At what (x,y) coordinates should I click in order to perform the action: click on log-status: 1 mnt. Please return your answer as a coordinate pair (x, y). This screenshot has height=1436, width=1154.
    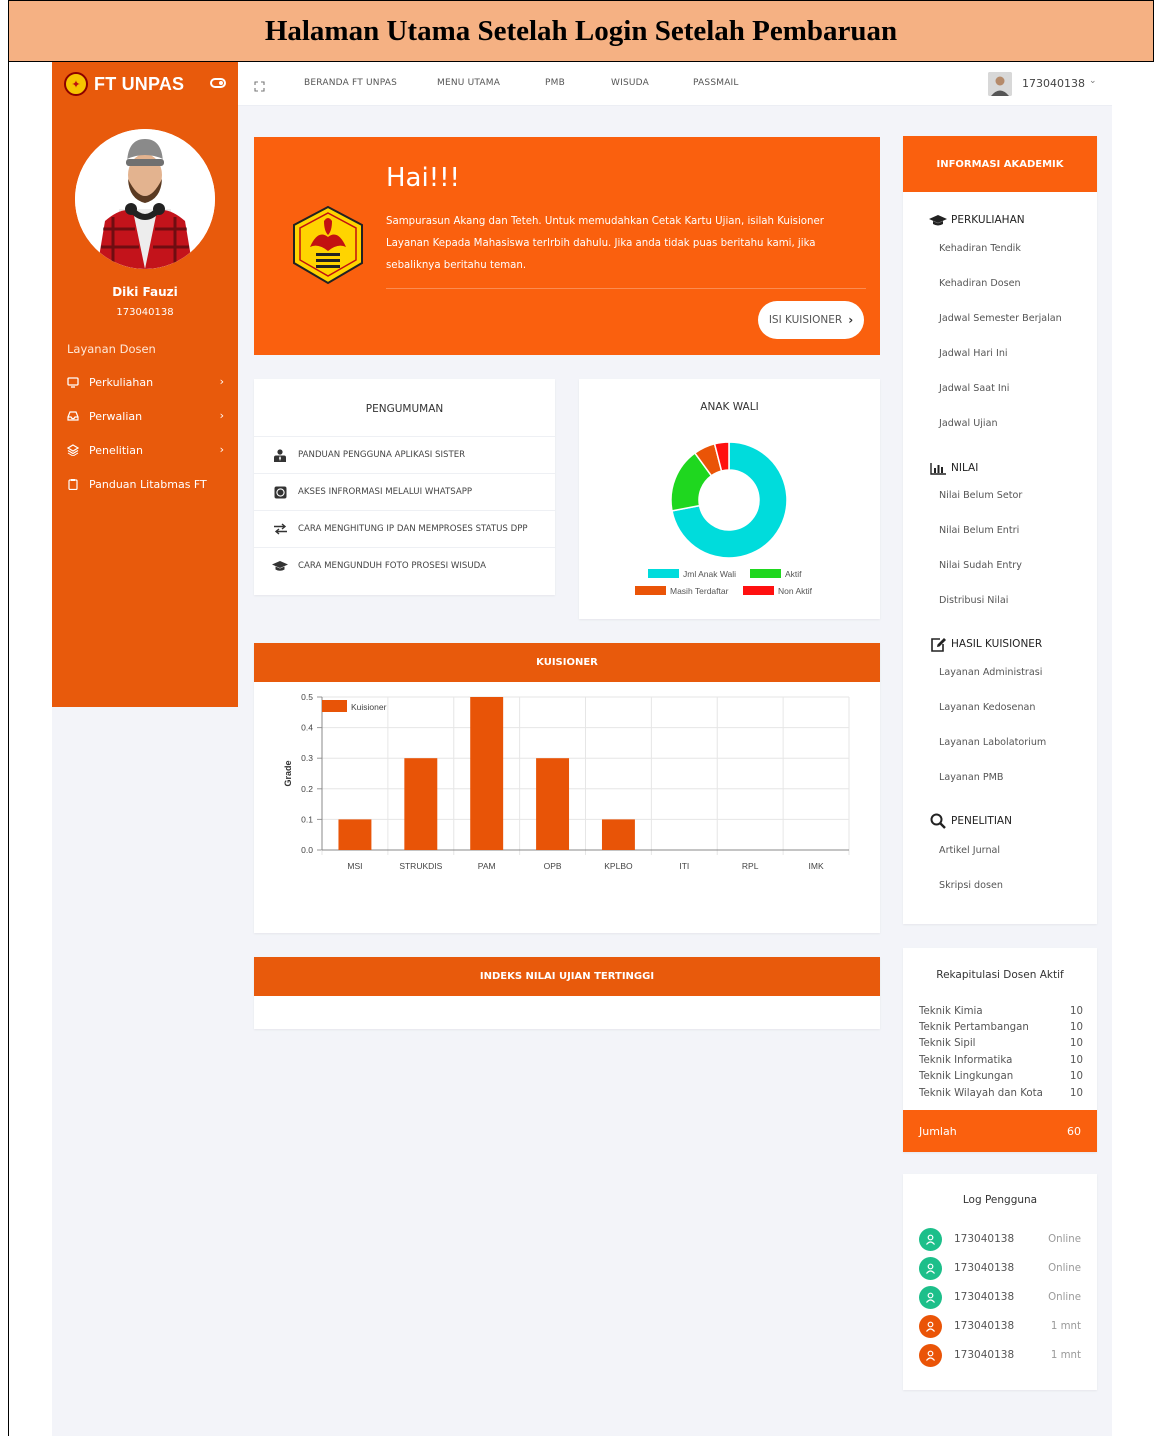
    Looking at the image, I should click on (1065, 1326).